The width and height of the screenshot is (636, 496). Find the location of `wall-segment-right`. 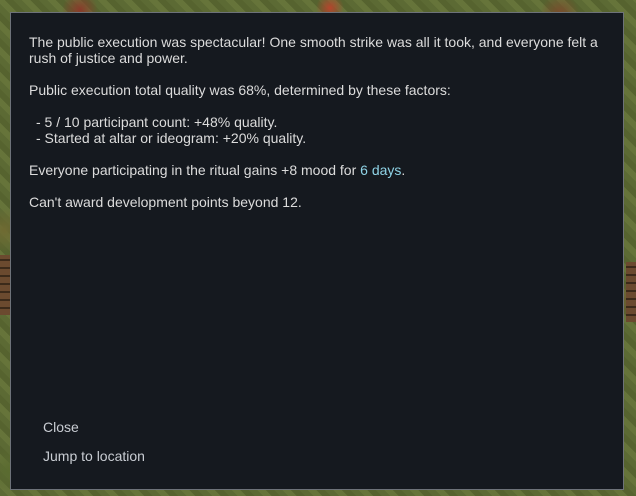

wall-segment-right is located at coordinates (631, 292).